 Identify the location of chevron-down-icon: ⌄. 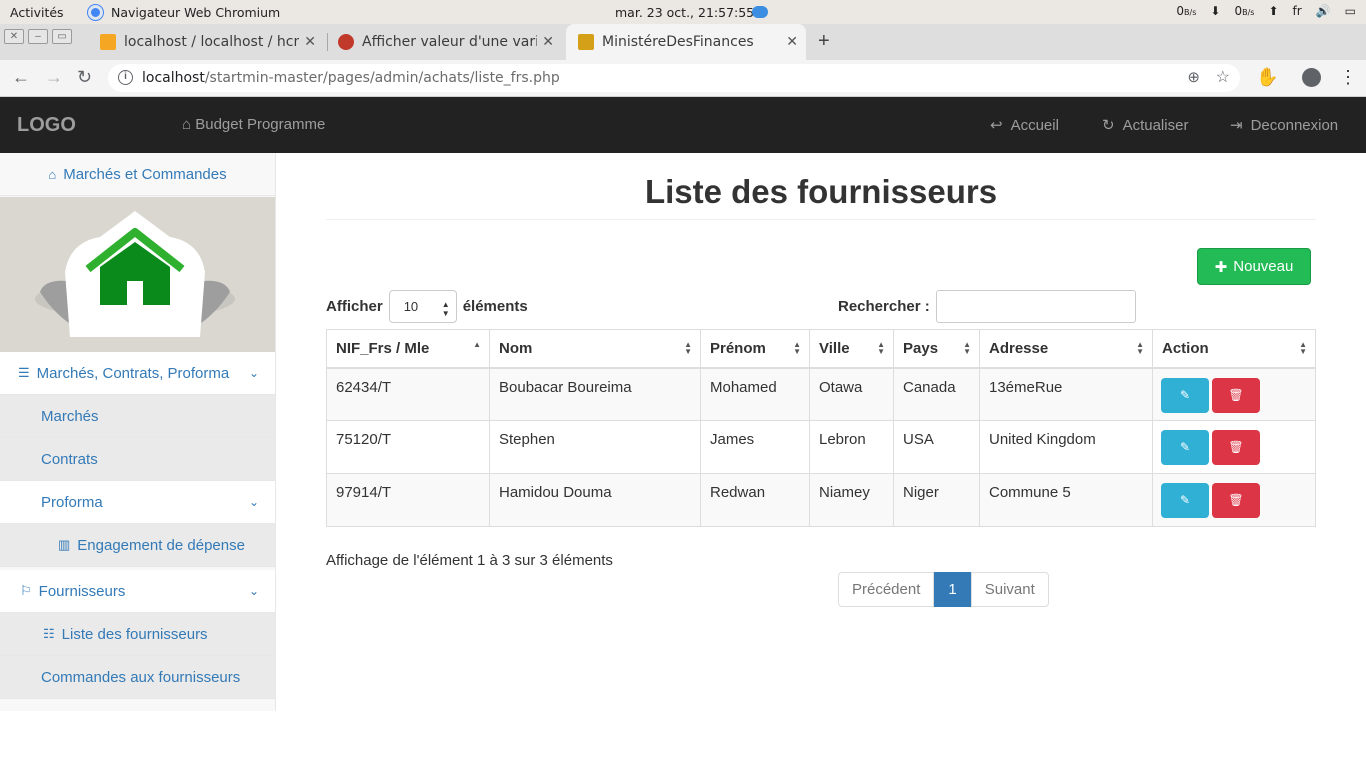
(253, 591).